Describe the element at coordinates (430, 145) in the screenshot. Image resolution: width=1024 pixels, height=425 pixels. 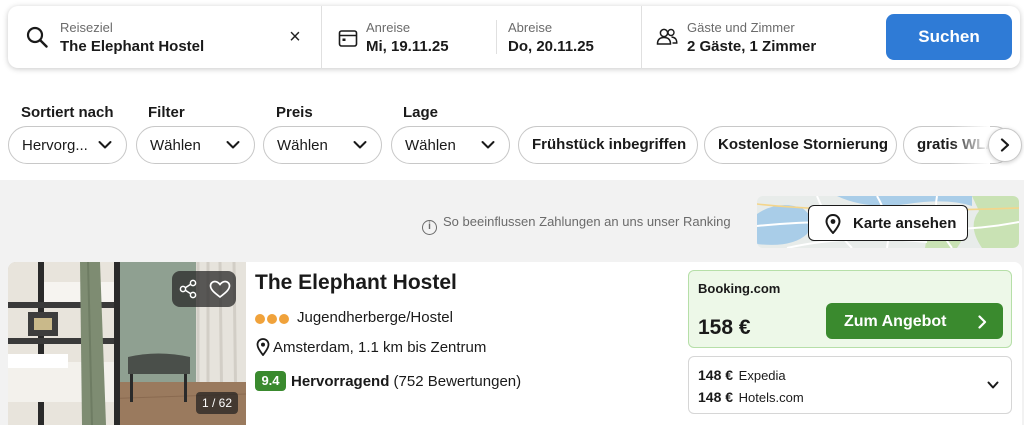
I see `location-filter-value: Wählen` at that location.